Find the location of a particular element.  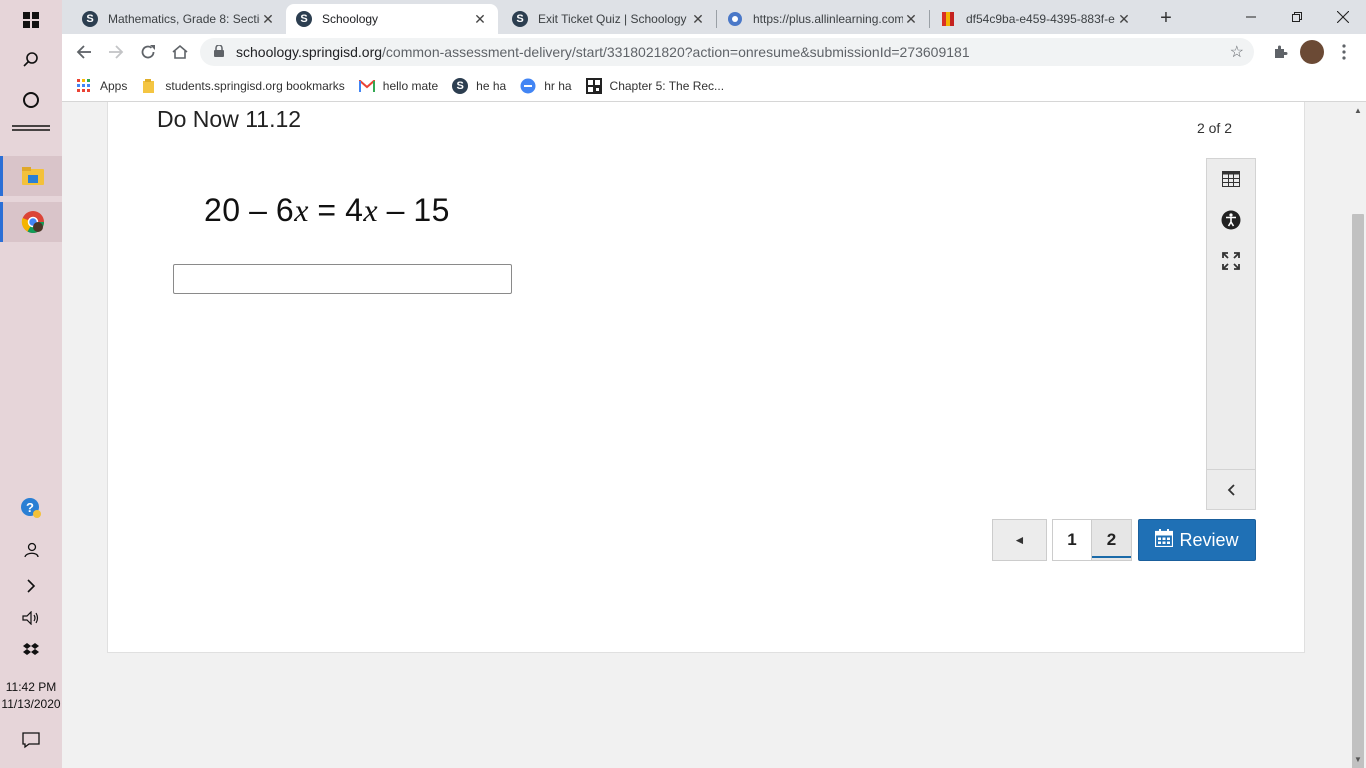

chevron-right-icon is located at coordinates (31, 586).